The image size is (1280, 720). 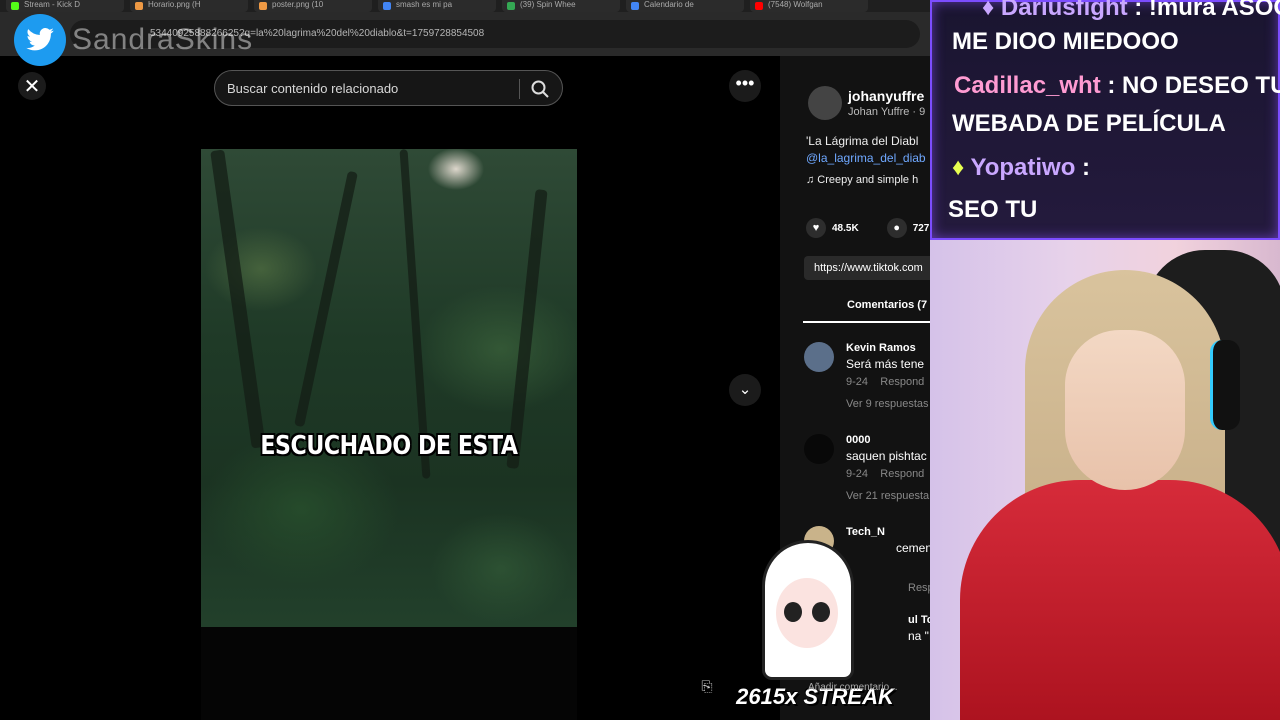 I want to click on view-replies-link: Ver 21 respuesta, so click(x=887, y=496).